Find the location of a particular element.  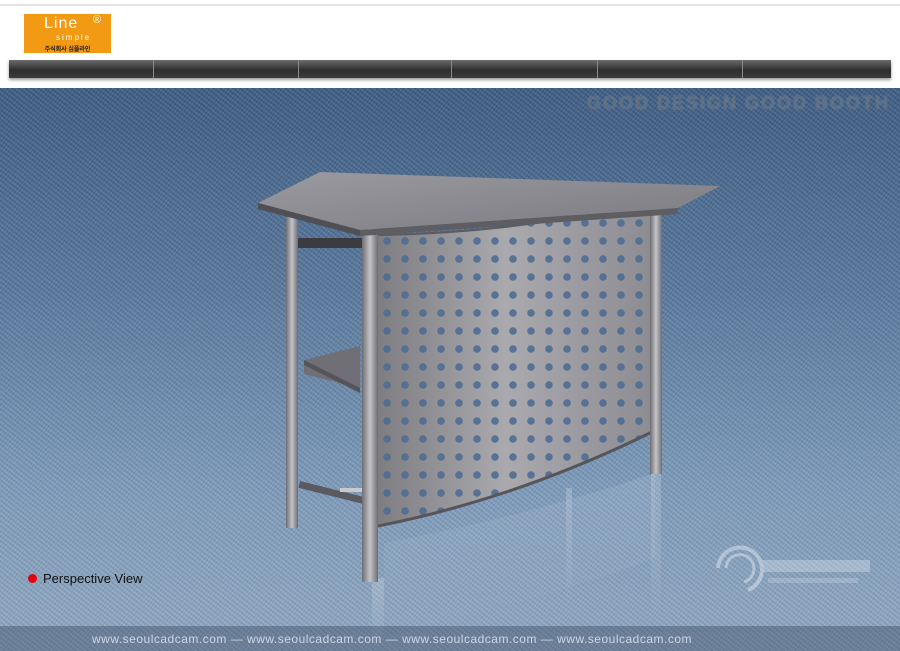

front-left-leg is located at coordinates (292, 368).